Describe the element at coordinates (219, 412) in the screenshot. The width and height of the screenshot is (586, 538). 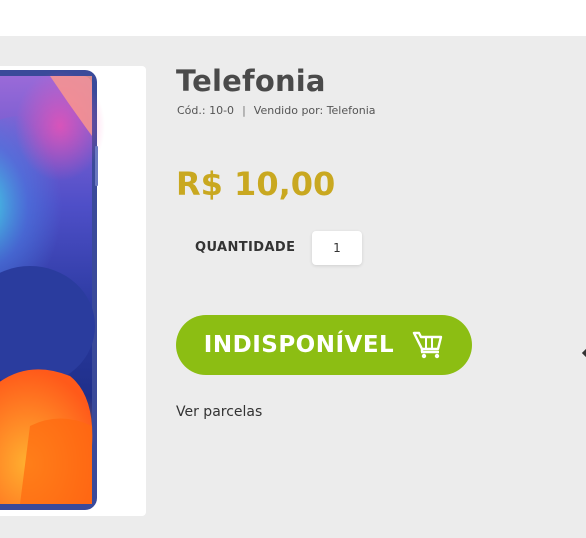
I see `installments-link: Ver parcelas` at that location.